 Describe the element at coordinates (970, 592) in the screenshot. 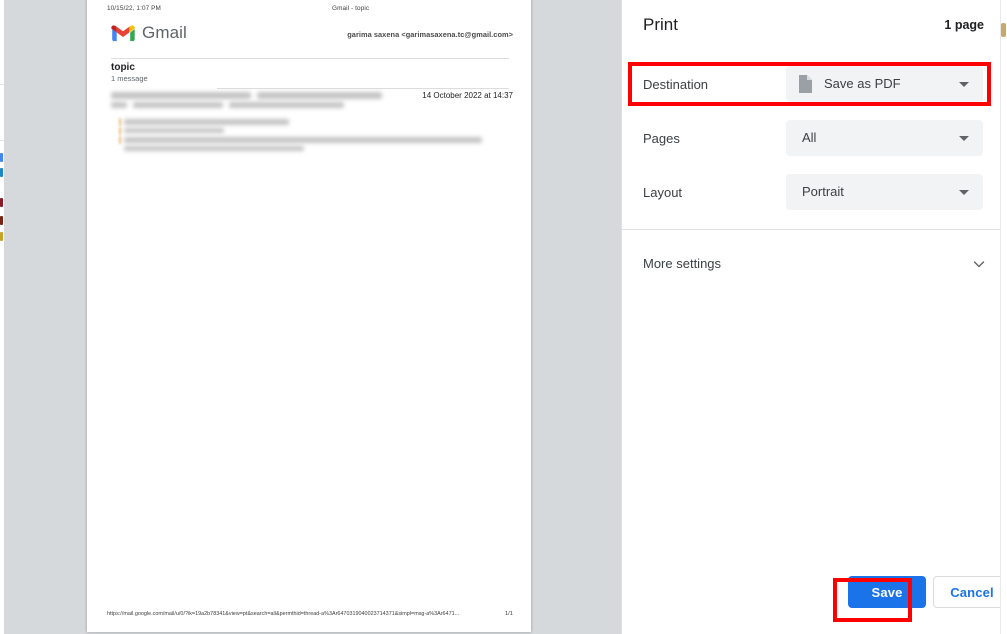

I see `cancel-button: Cancel` at that location.